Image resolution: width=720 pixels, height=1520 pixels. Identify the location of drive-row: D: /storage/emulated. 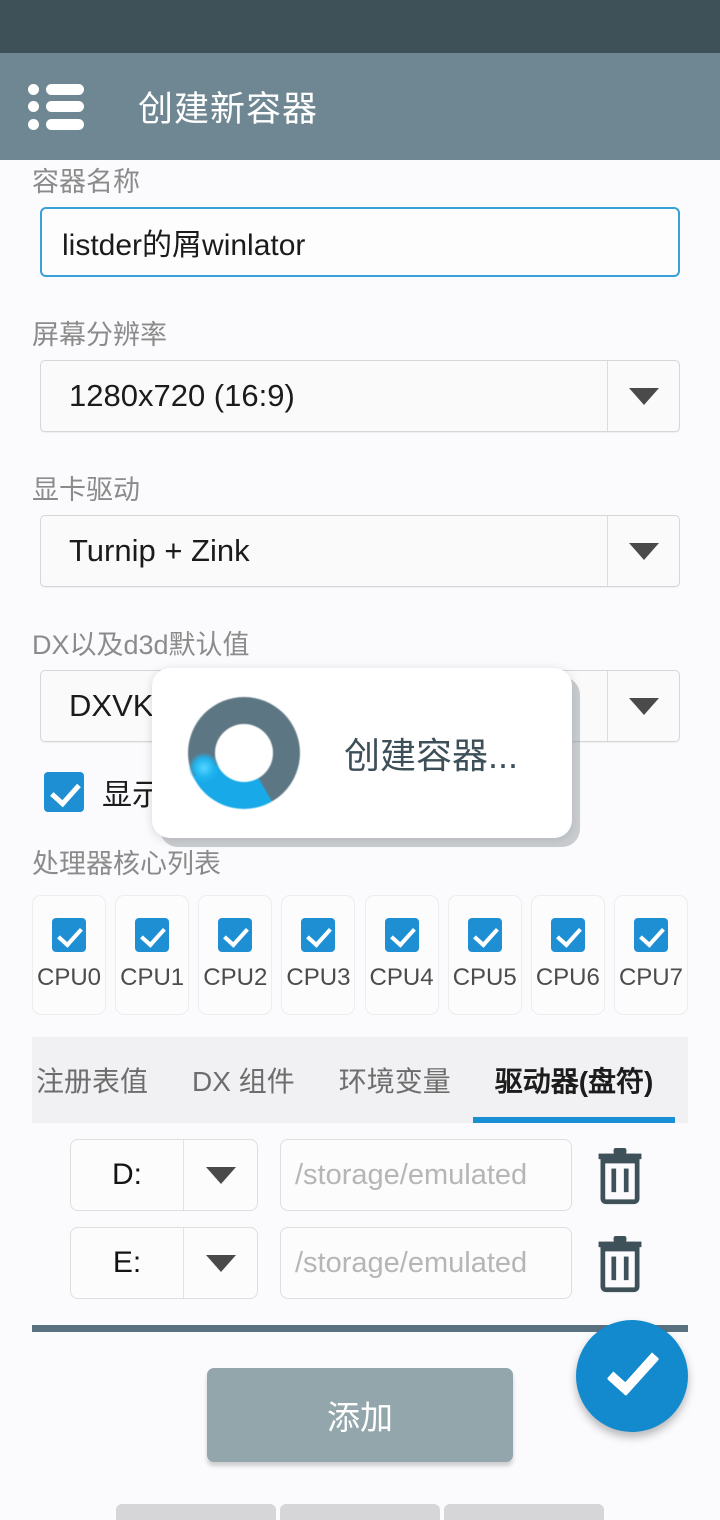
(395, 1175).